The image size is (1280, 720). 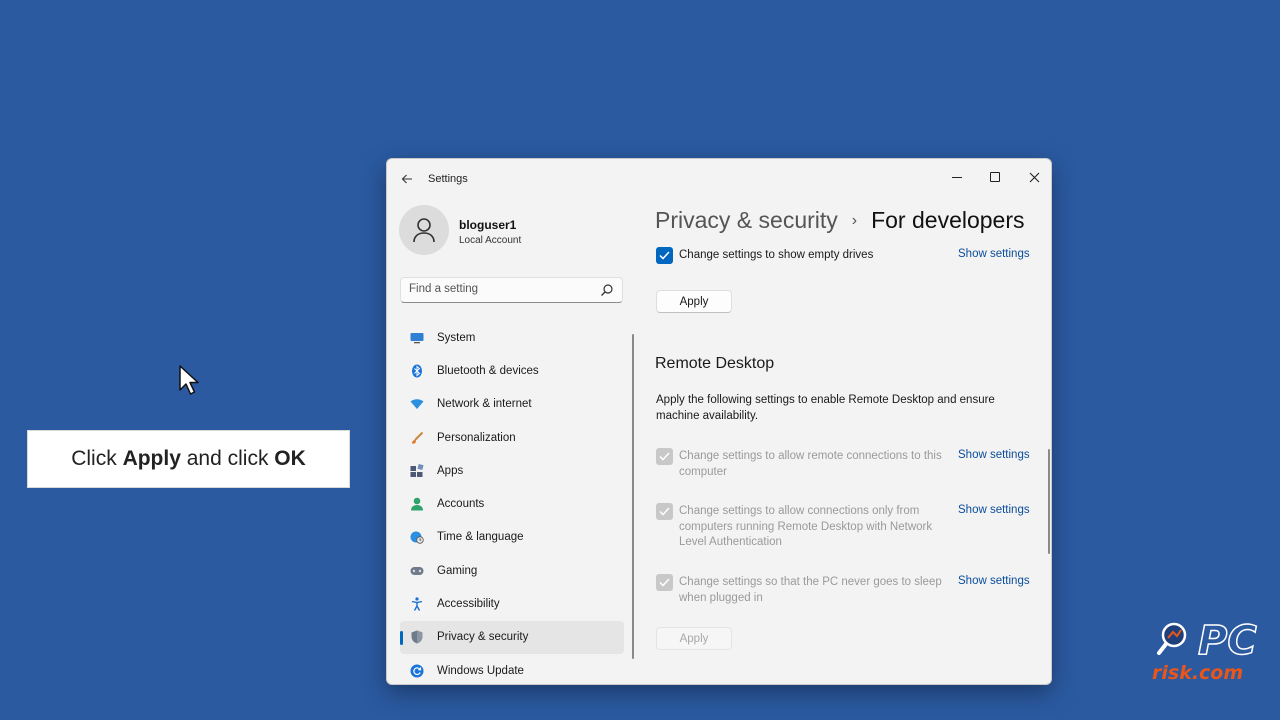 I want to click on shield-icon, so click(x=417, y=637).